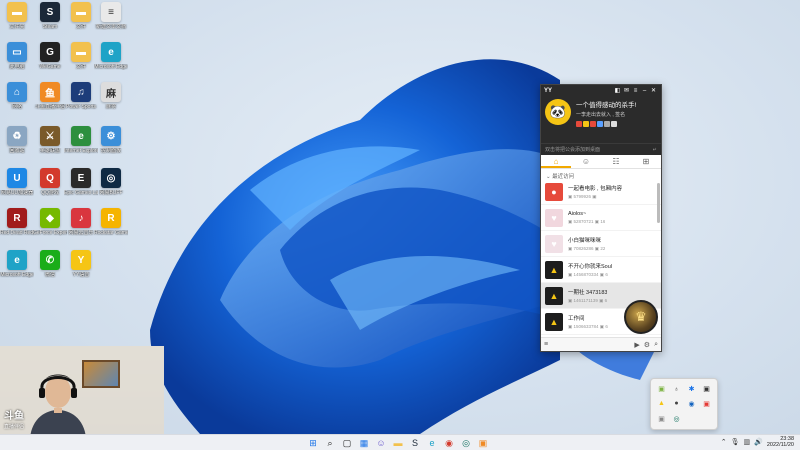  I want to click on desktop-icon: ◎ 网易BUFF, so click(111, 182).